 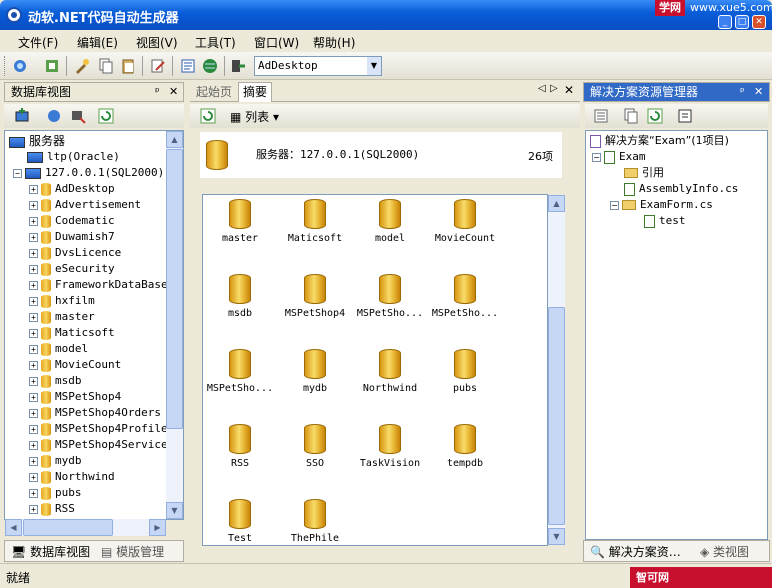 What do you see at coordinates (619, 157) in the screenshot?
I see `project-node: − Exam` at bounding box center [619, 157].